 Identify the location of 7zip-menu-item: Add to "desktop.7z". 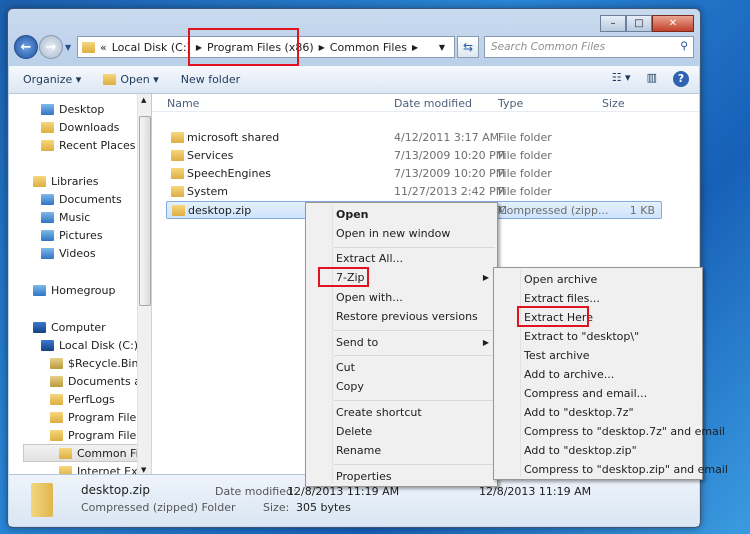
(579, 412).